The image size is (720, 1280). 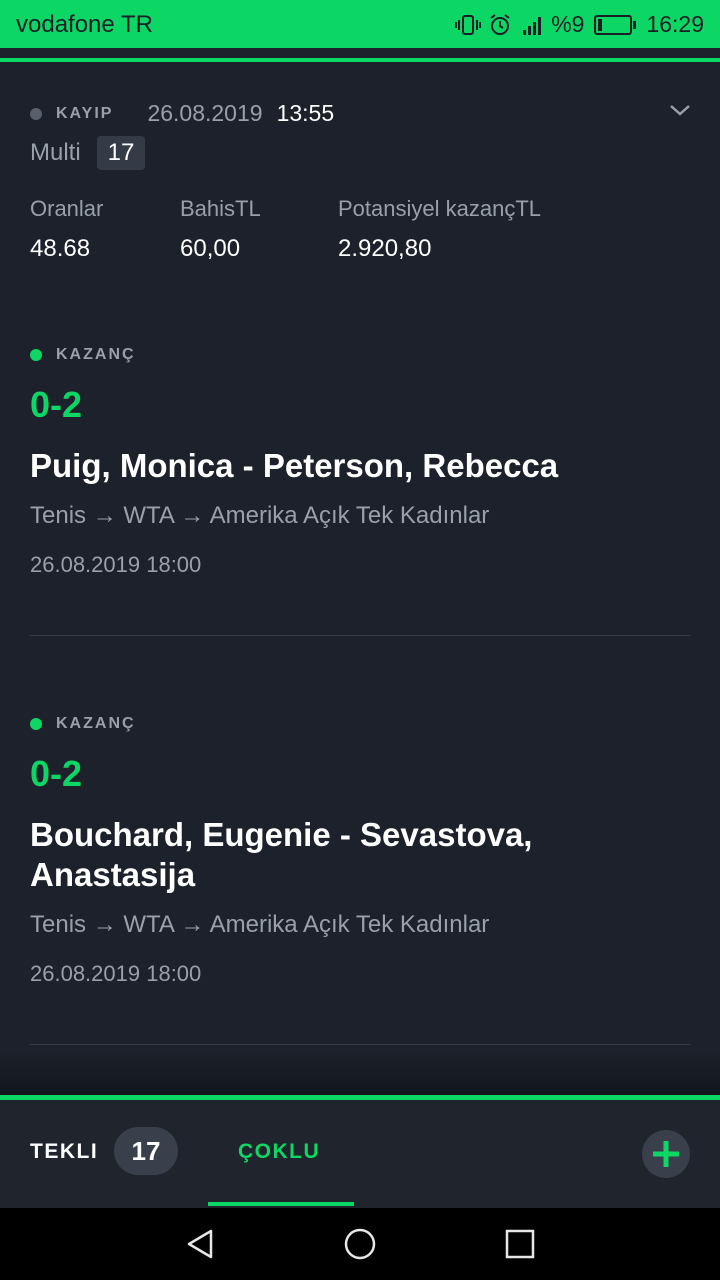 I want to click on carrier-name: vodafone TR, so click(x=84, y=24).